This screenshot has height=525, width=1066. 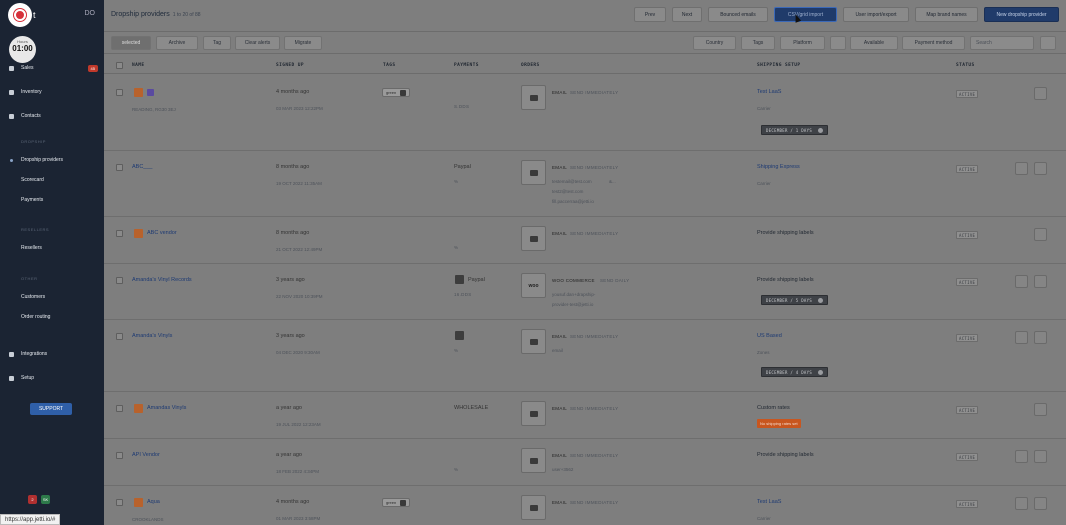 I want to click on timer-widget: Hours 01:00, so click(x=22, y=49).